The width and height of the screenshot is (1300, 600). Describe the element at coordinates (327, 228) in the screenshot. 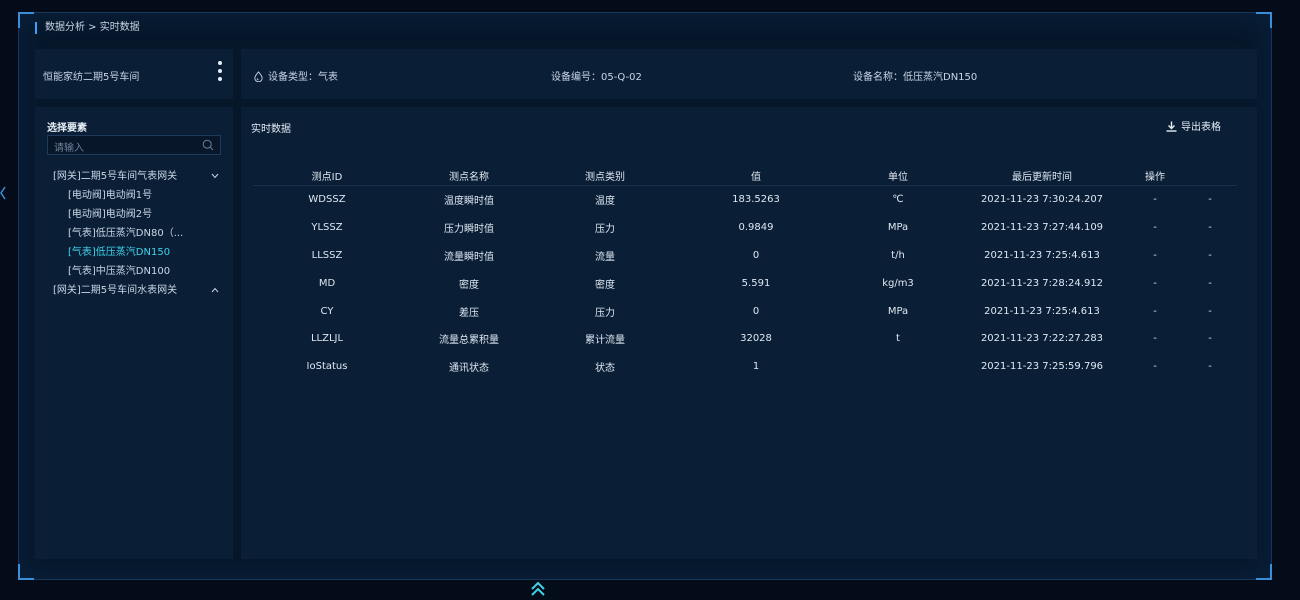

I see `table-cell: YLSSZ` at that location.